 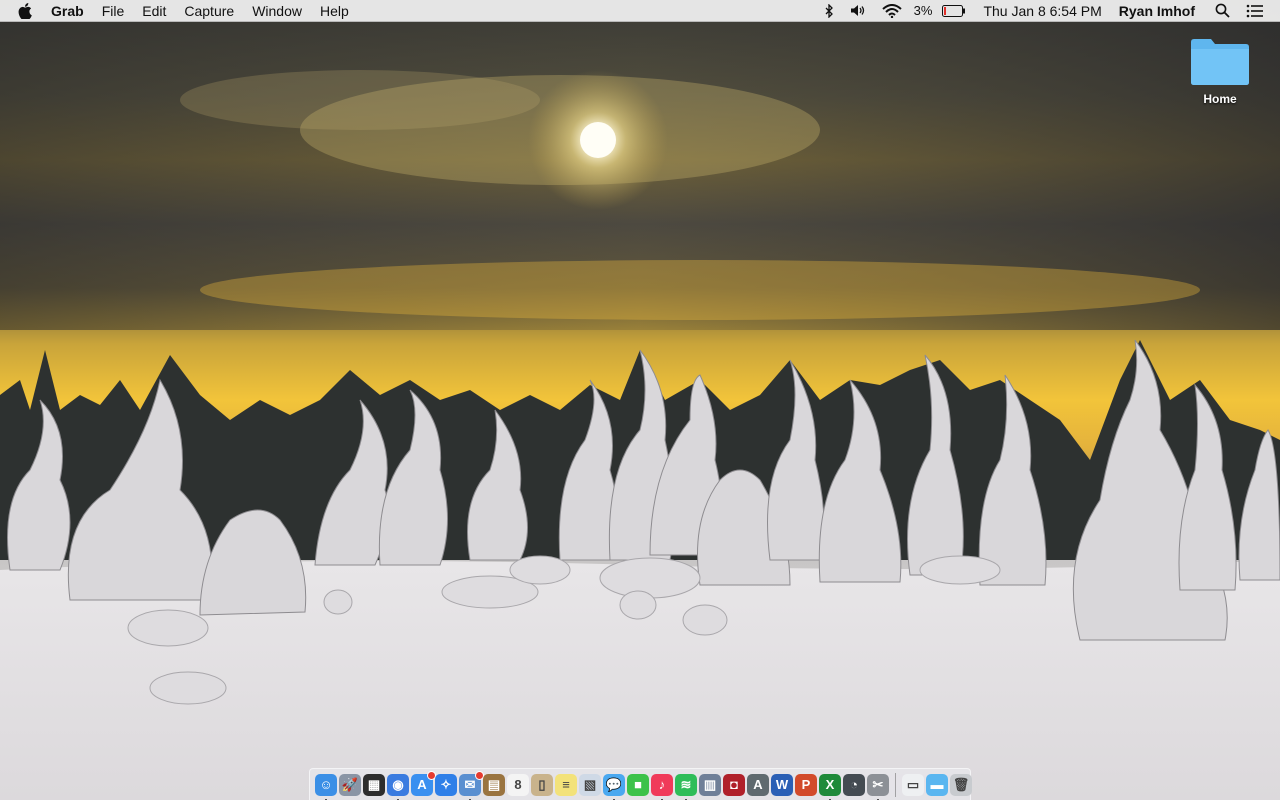 What do you see at coordinates (614, 786) in the screenshot?
I see `dock-messages-icon: 💬` at bounding box center [614, 786].